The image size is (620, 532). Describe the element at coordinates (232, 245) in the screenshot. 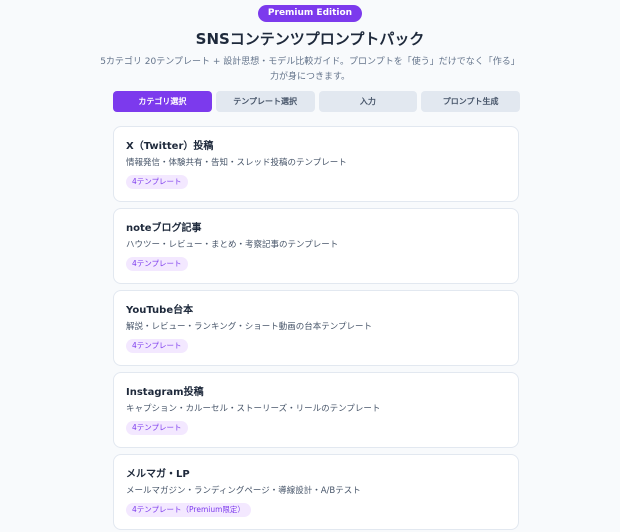

I see `category-description: ハウツー・レビュー・まとめ・考察記事のテンプレート` at that location.